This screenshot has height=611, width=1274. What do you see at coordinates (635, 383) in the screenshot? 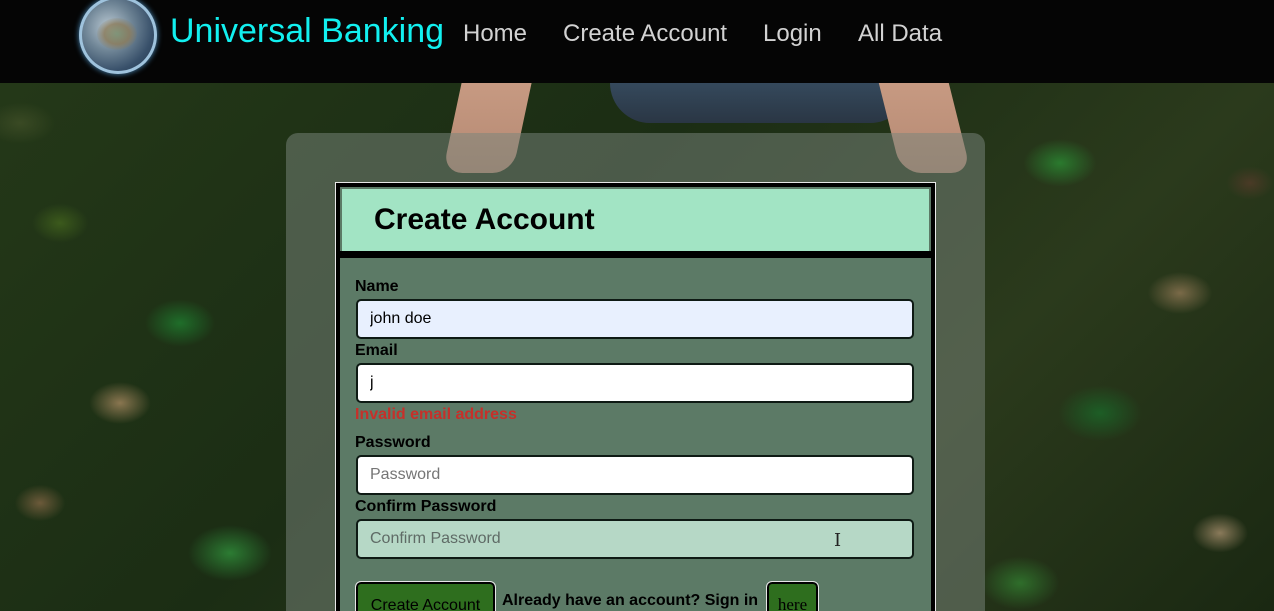
I see `email-input` at bounding box center [635, 383].